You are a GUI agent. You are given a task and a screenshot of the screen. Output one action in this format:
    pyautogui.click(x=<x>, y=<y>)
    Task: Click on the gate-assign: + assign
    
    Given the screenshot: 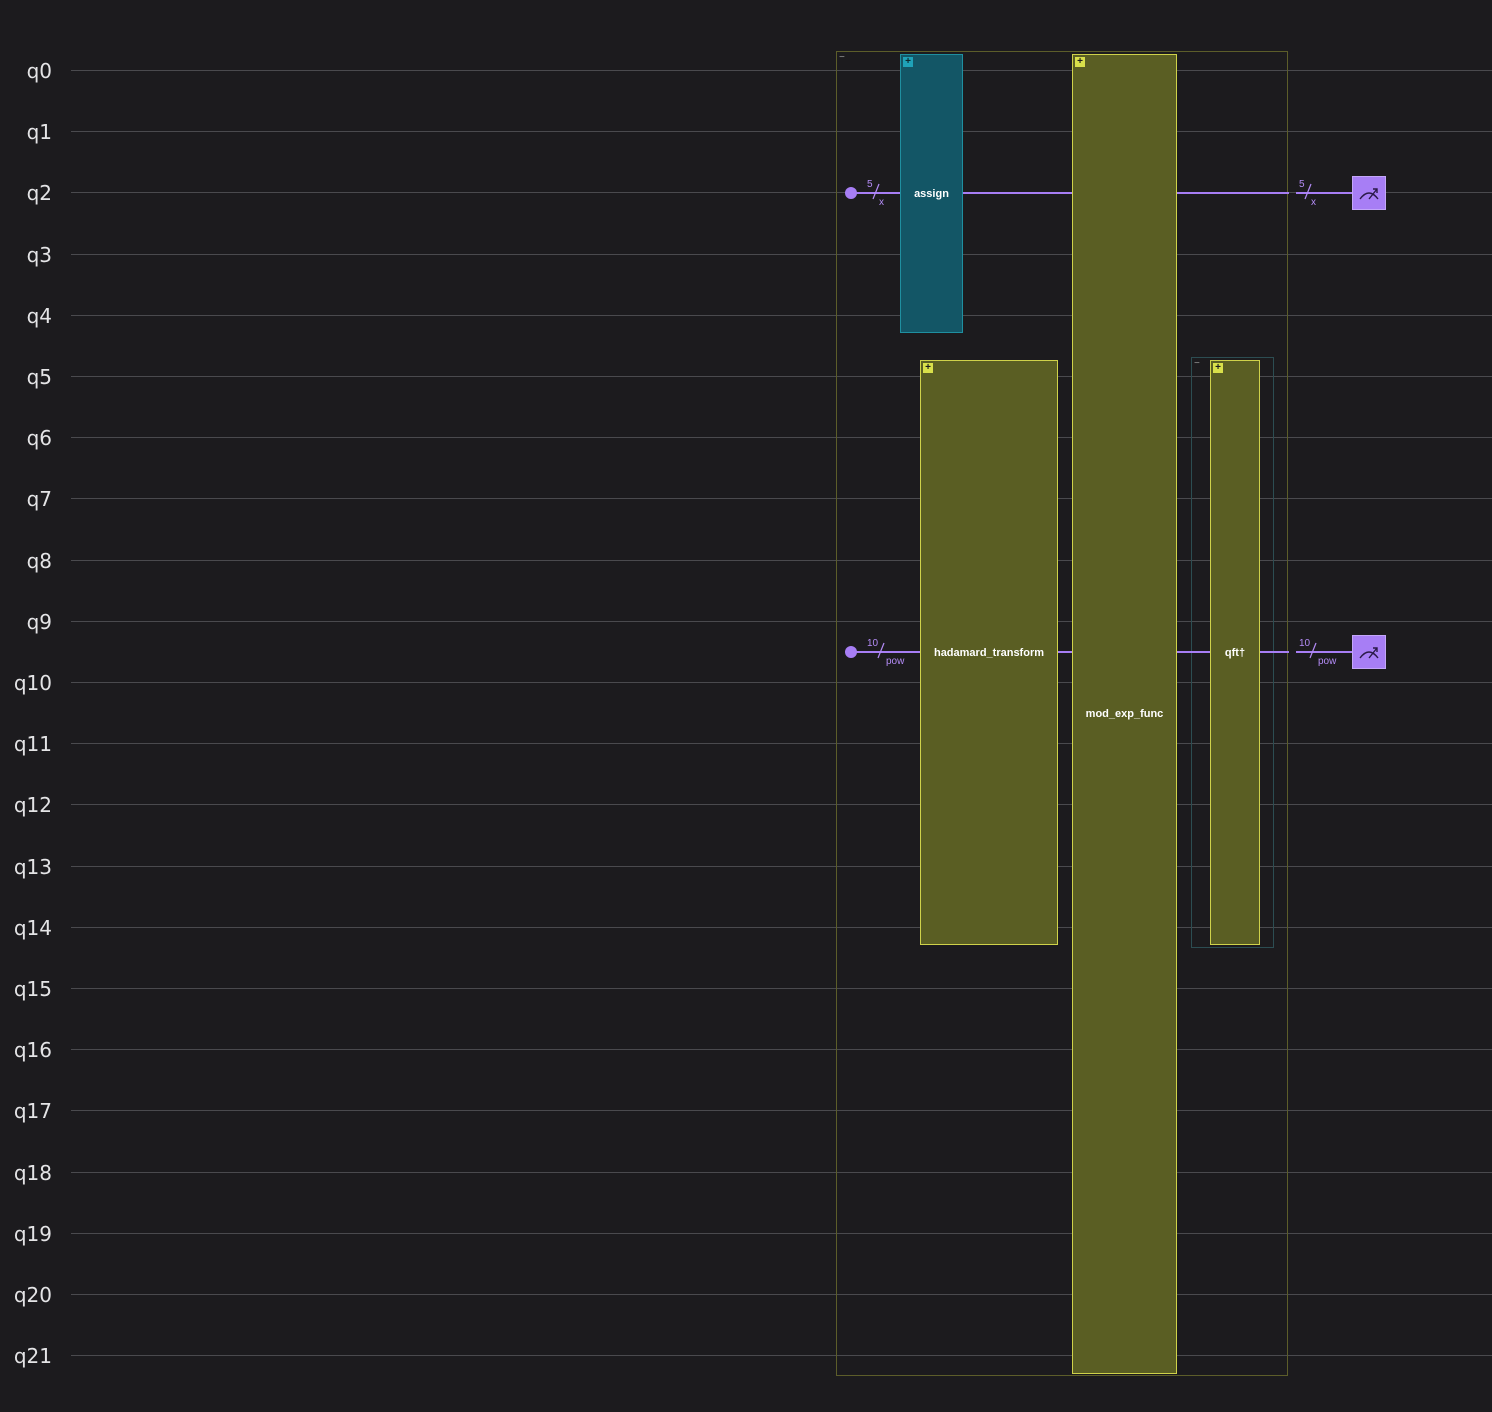 What is the action you would take?
    pyautogui.click(x=931, y=193)
    